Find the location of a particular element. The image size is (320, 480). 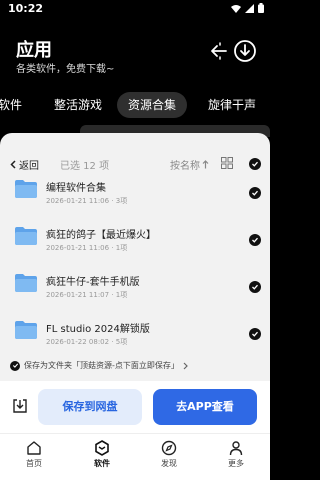

file-name: 疯狂的鸽子【最近爆火】 is located at coordinates (101, 235).